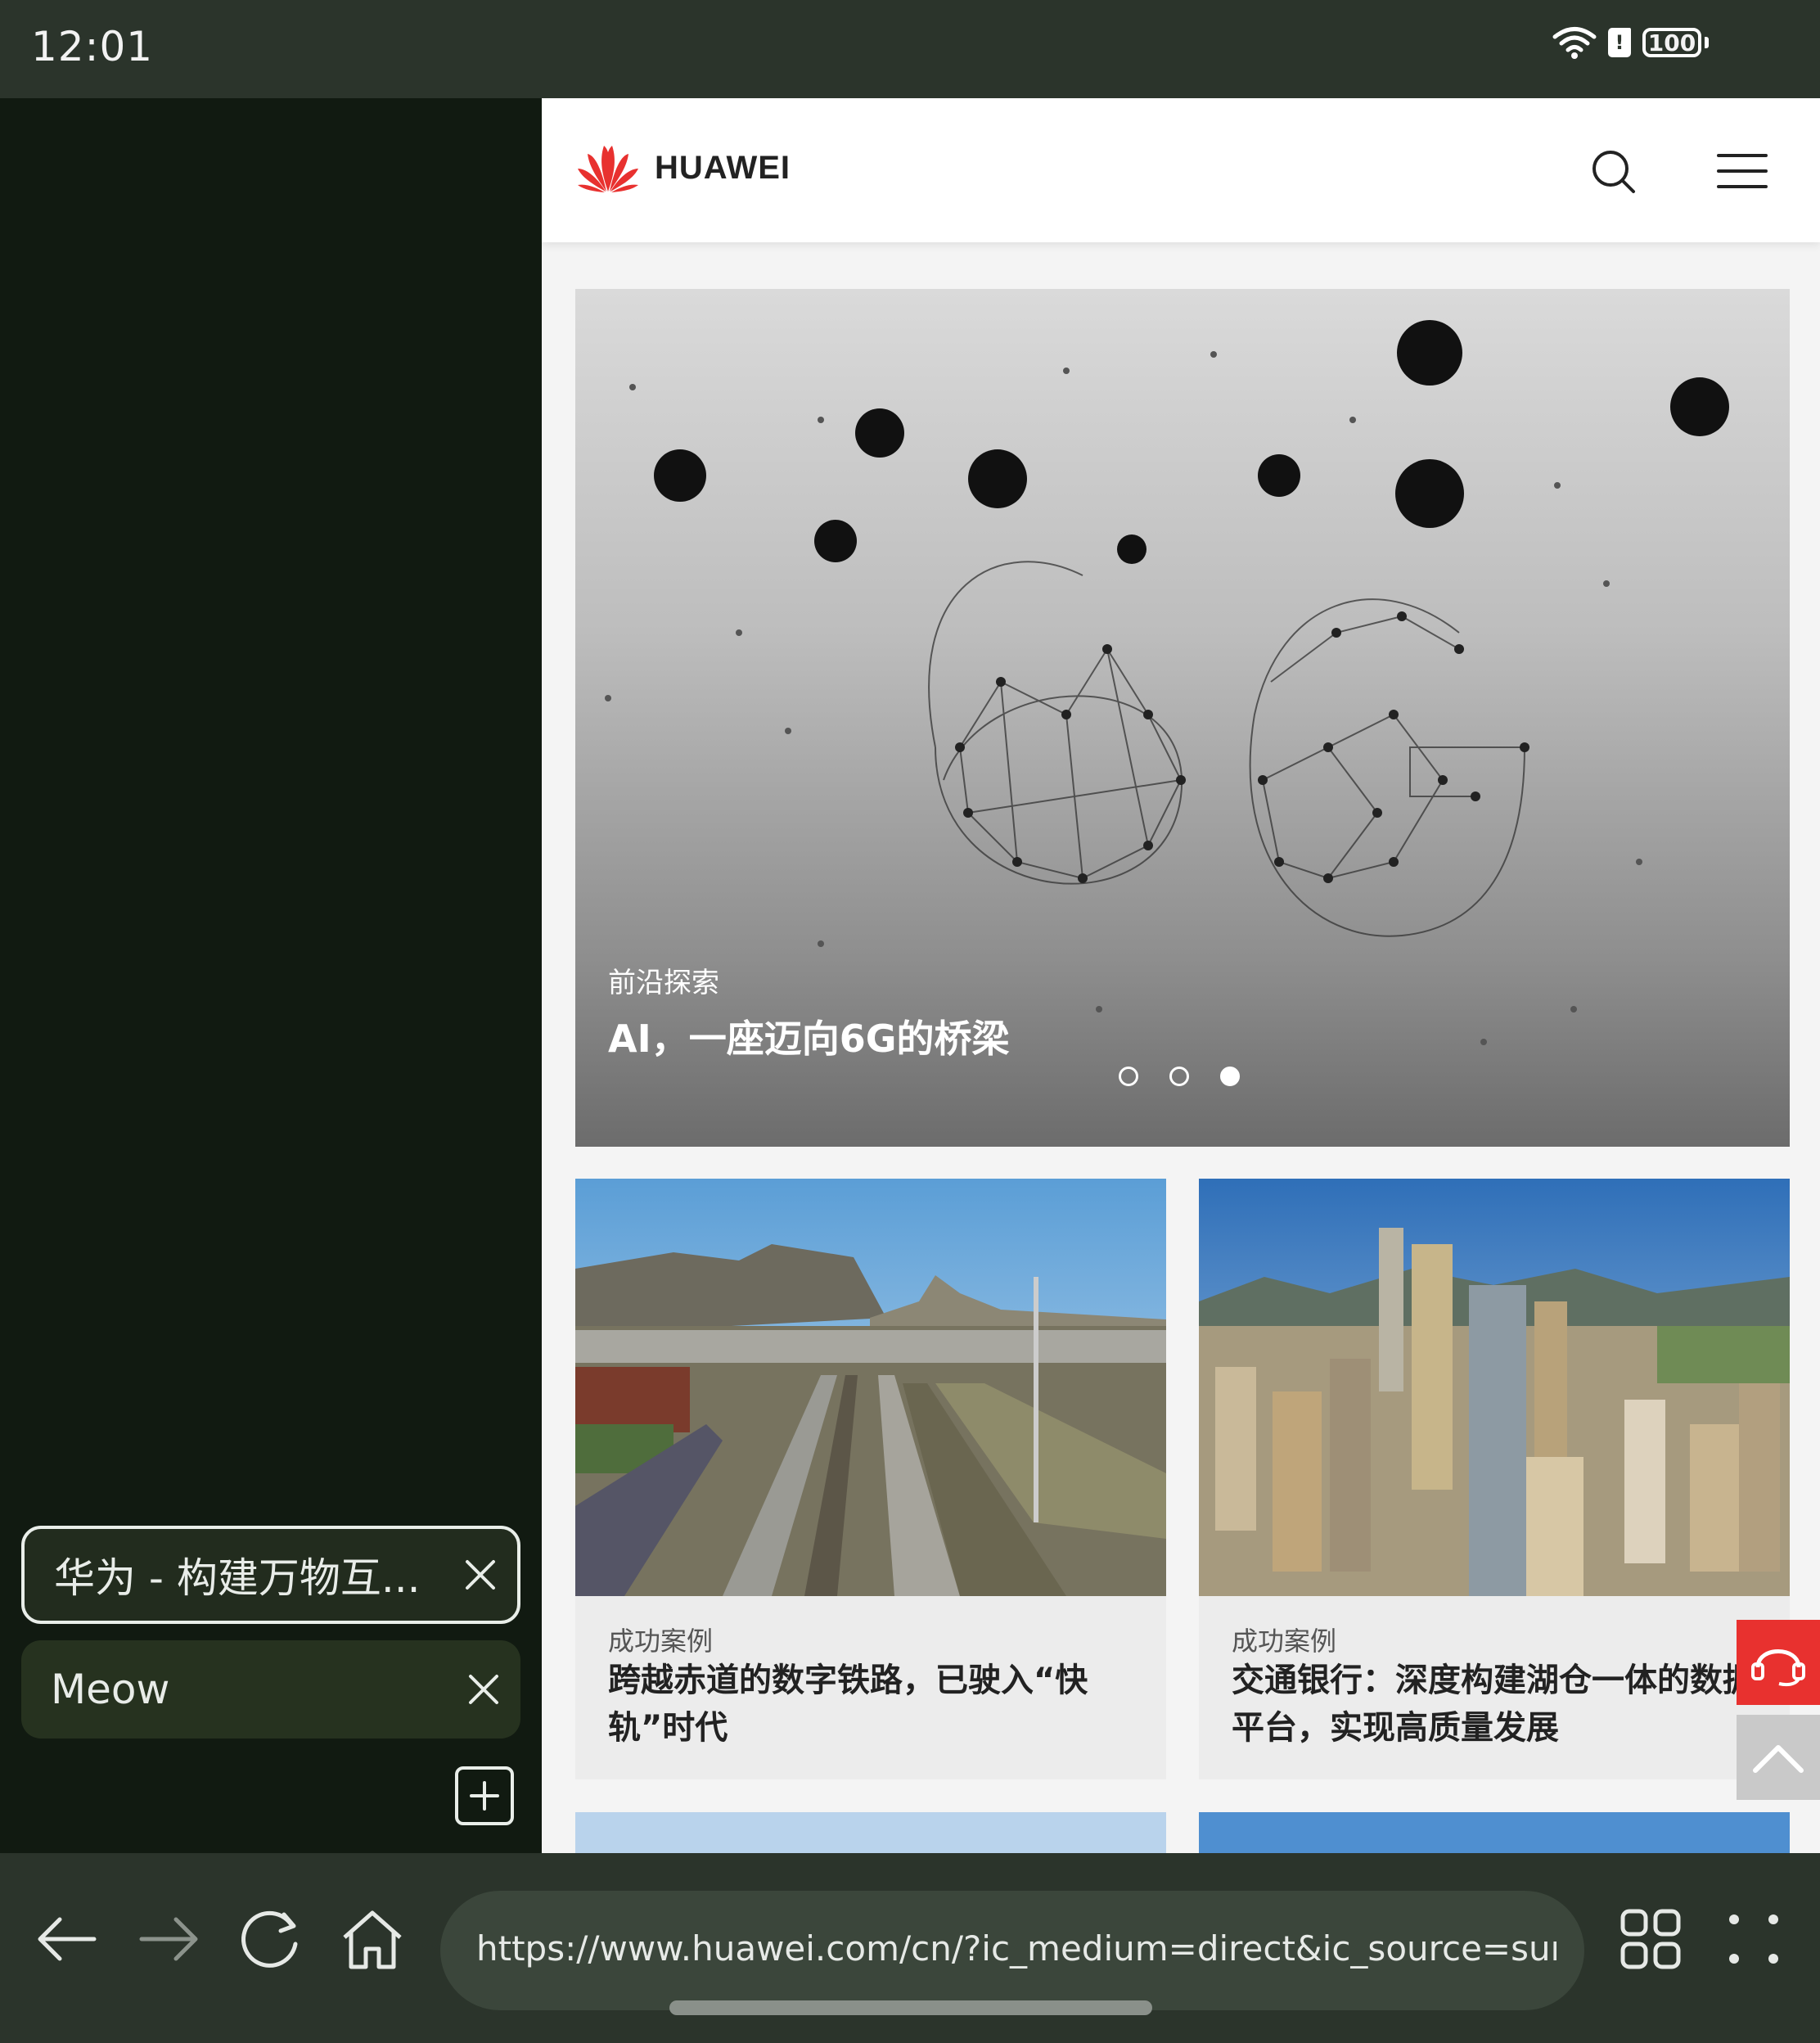 The image size is (1820, 2043). I want to click on case-card-bank: 成功案例 交通银行：深度构建湖仓一体的数据平台，实现高质量发展, so click(1494, 1479).